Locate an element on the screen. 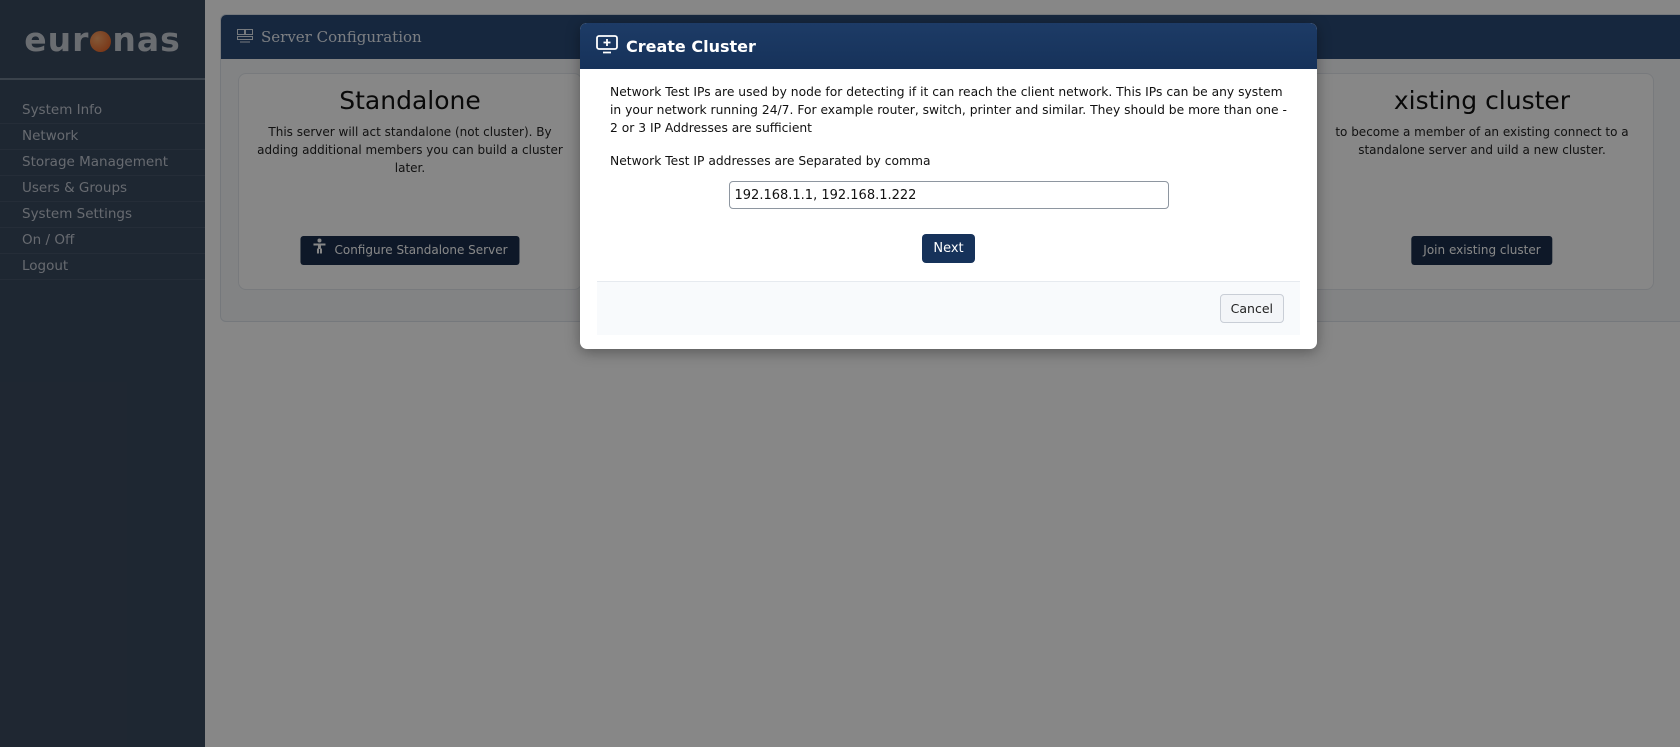  dialog-title: Create Cluster is located at coordinates (691, 46).